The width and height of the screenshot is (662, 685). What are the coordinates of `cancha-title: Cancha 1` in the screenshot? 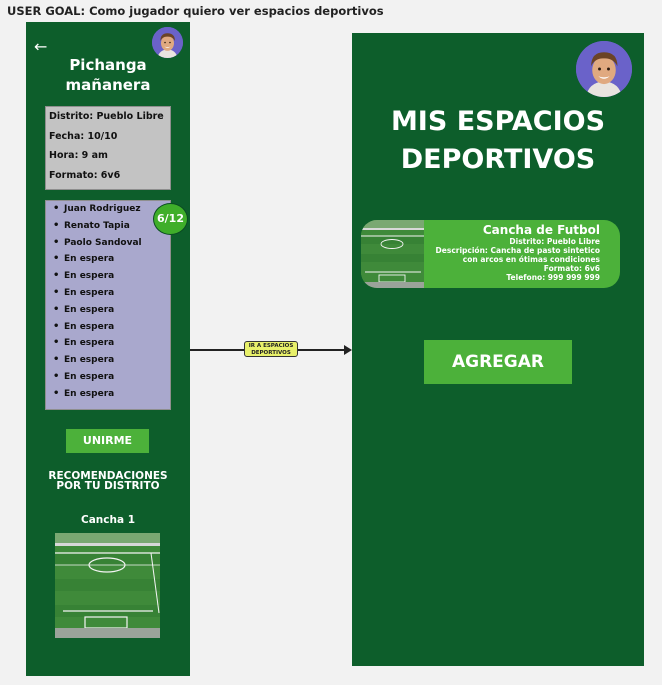 It's located at (107, 520).